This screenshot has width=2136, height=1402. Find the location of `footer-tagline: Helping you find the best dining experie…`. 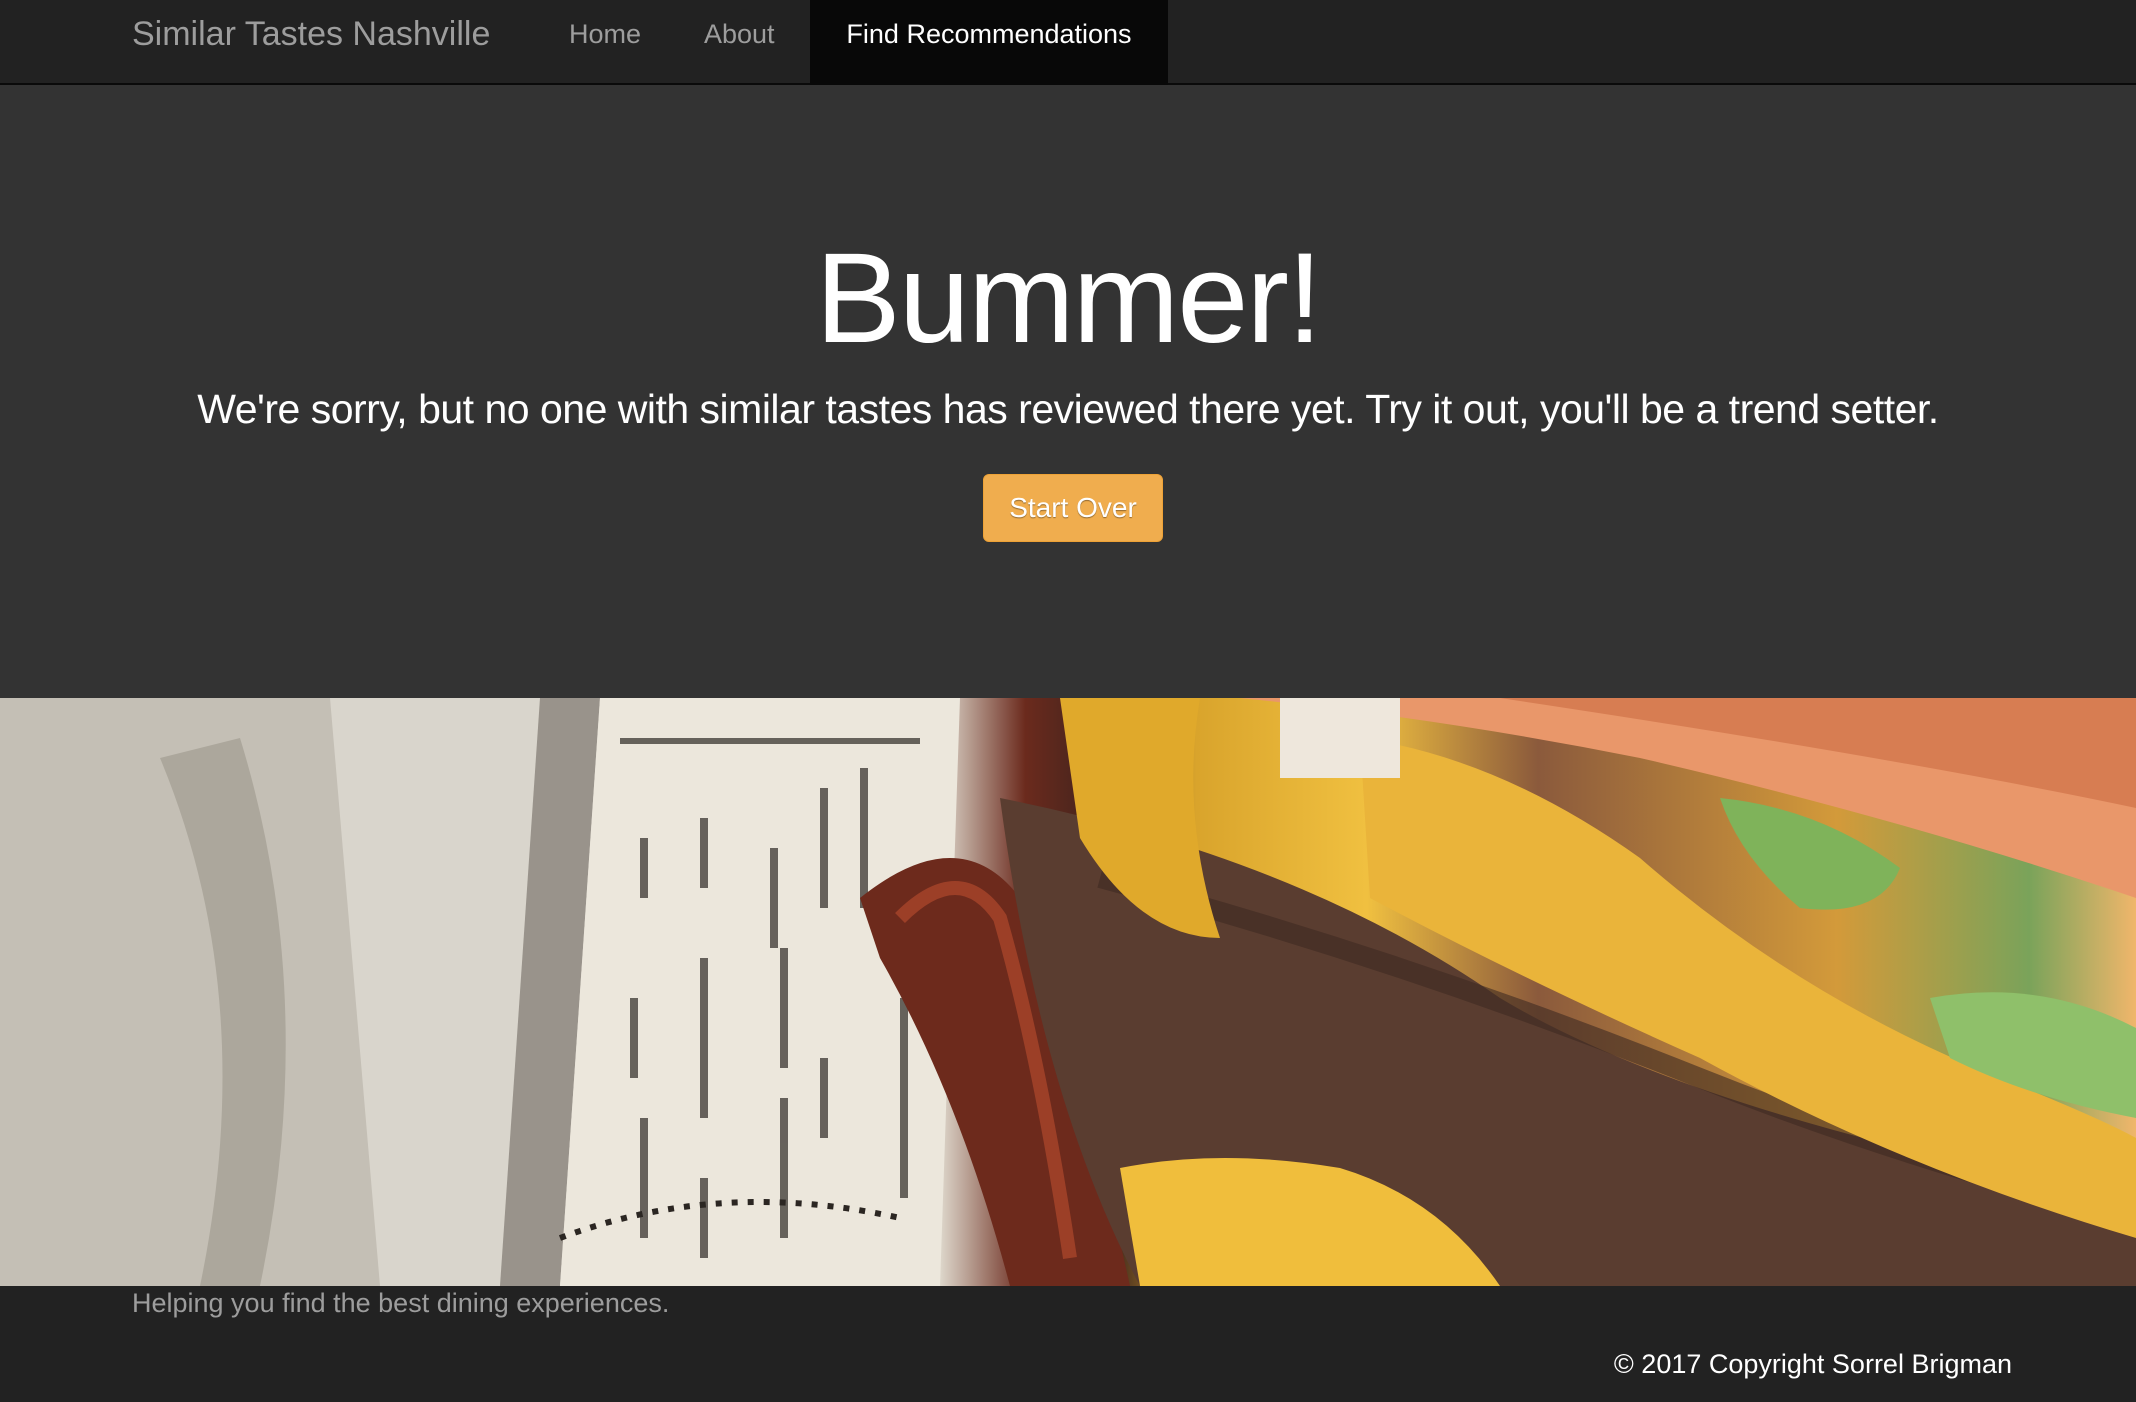

footer-tagline: Helping you find the best dining experie… is located at coordinates (401, 1303).